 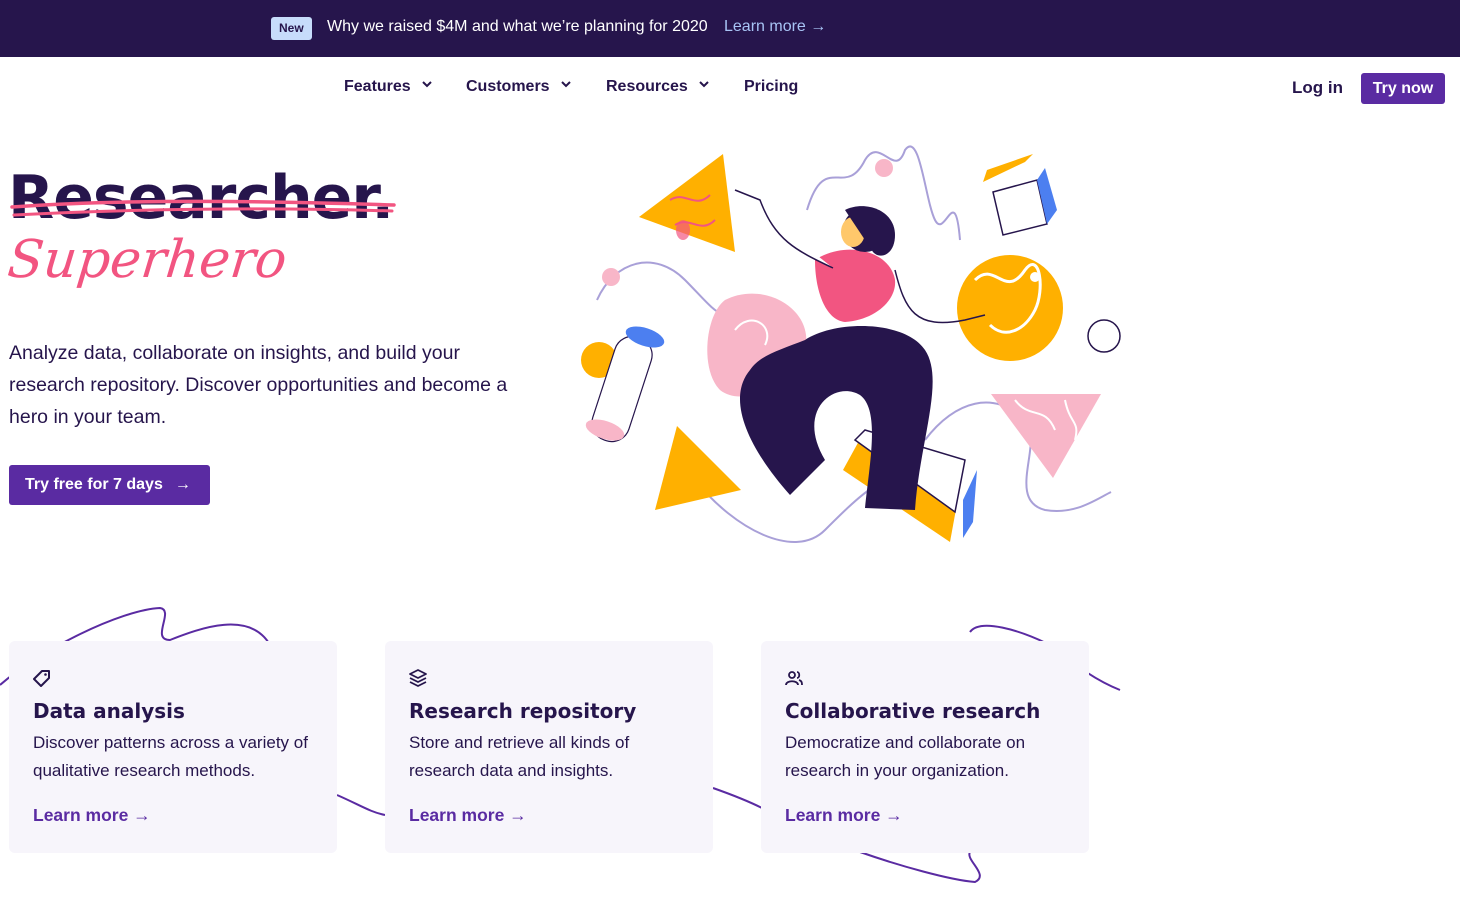 I want to click on try-now-button: Try now, so click(x=1403, y=88).